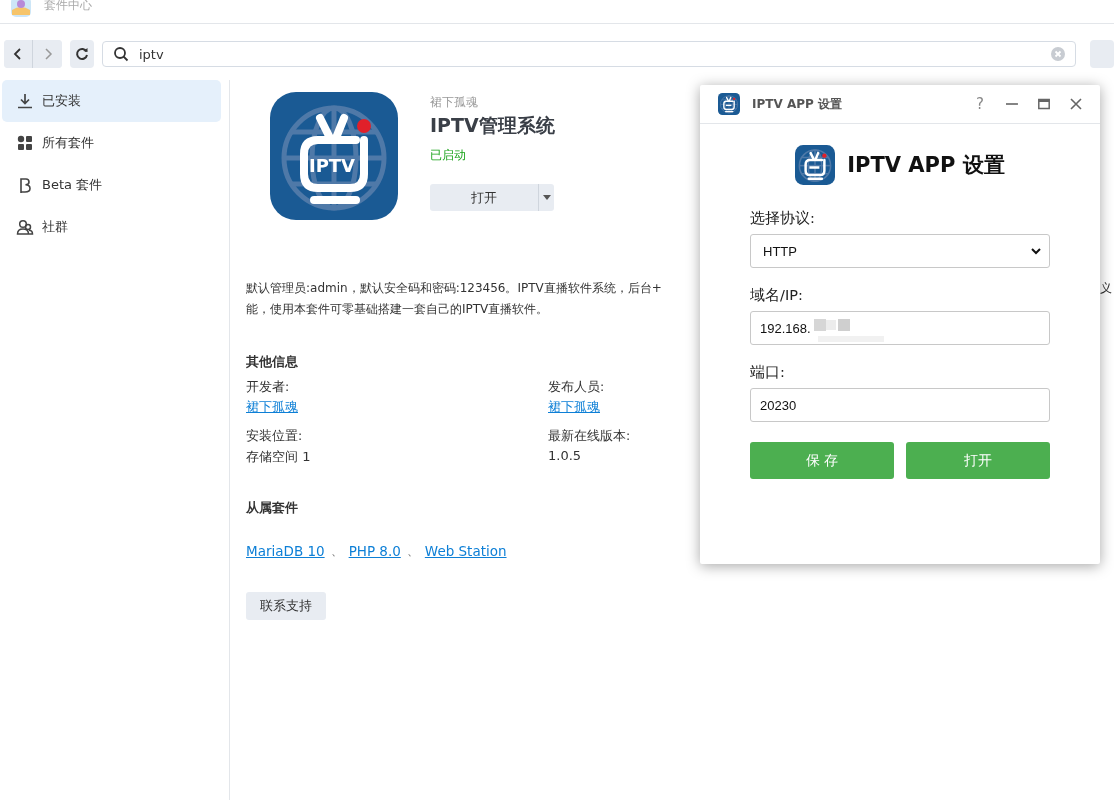  What do you see at coordinates (111, 185) in the screenshot?
I see `sidebar-item: Beta 套件` at bounding box center [111, 185].